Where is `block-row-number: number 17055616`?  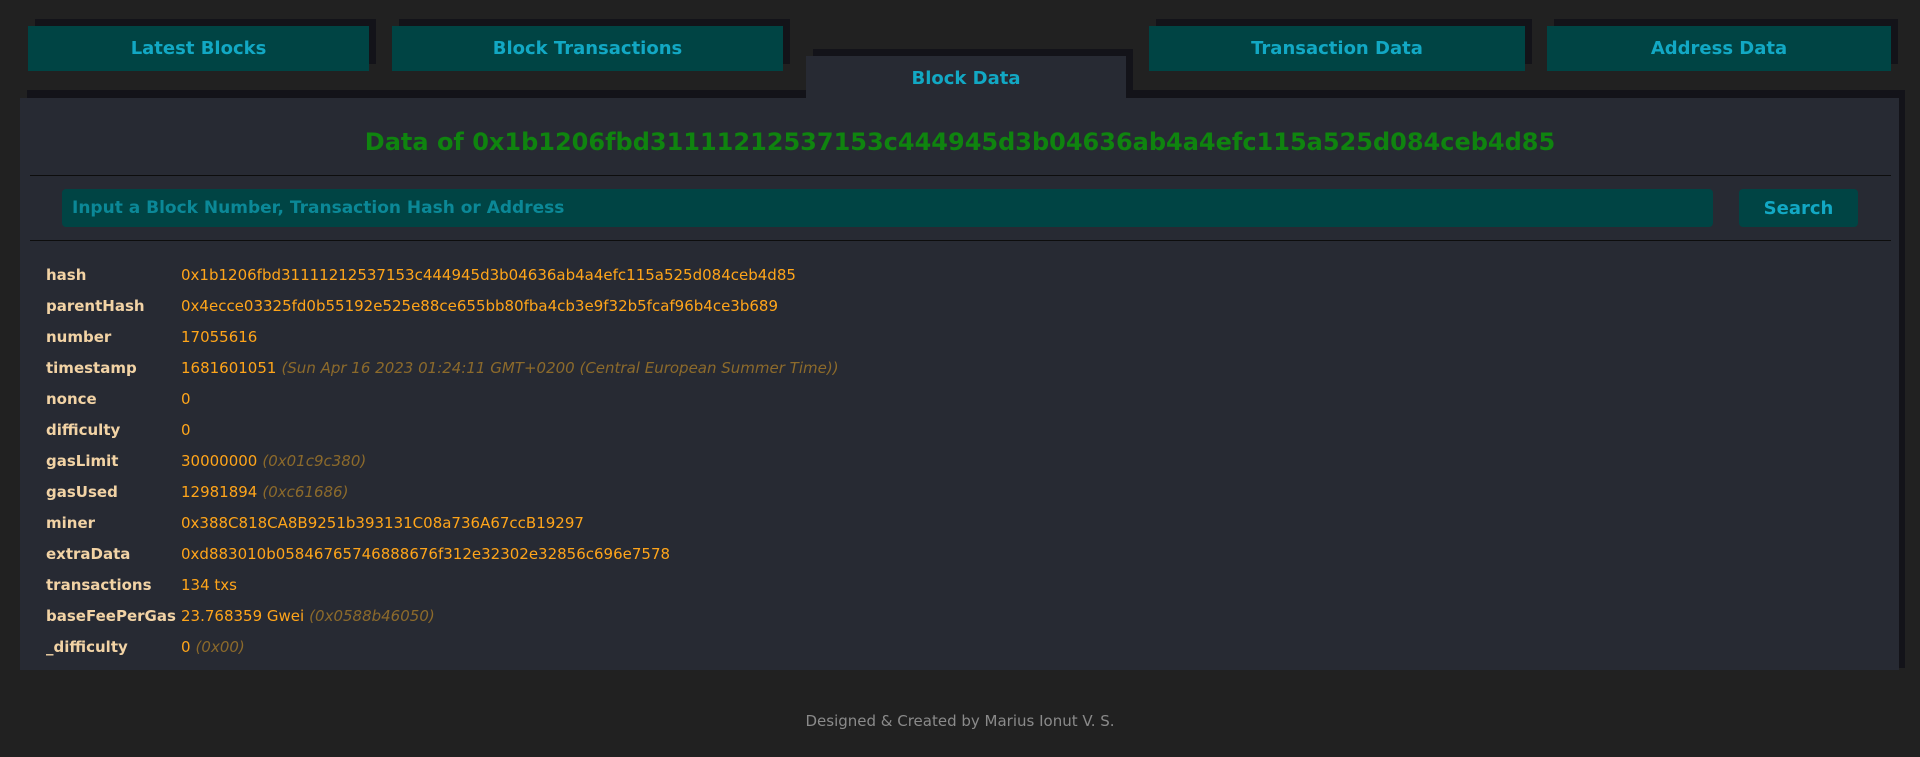 block-row-number: number 17055616 is located at coordinates (442, 336).